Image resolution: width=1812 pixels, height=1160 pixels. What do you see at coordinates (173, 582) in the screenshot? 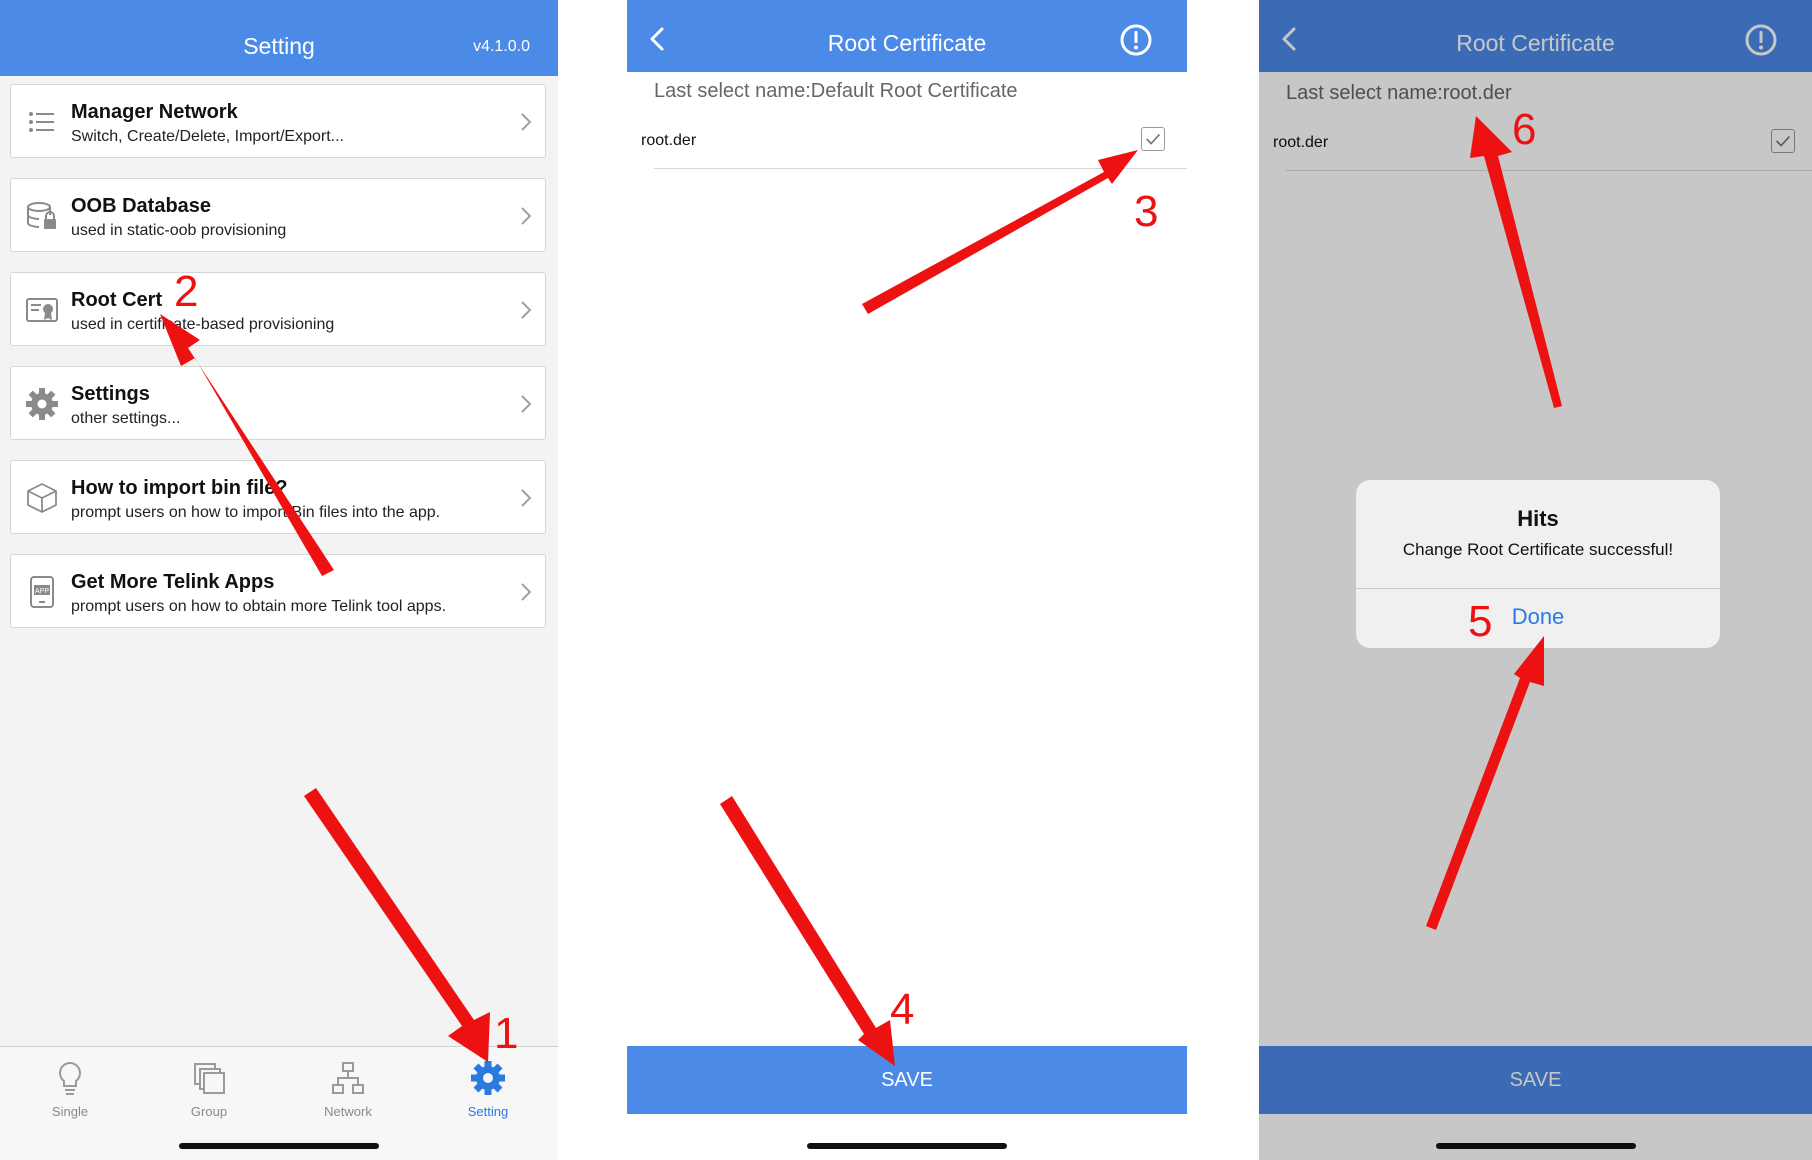
I see `item-title: Get More Telink Apps` at bounding box center [173, 582].